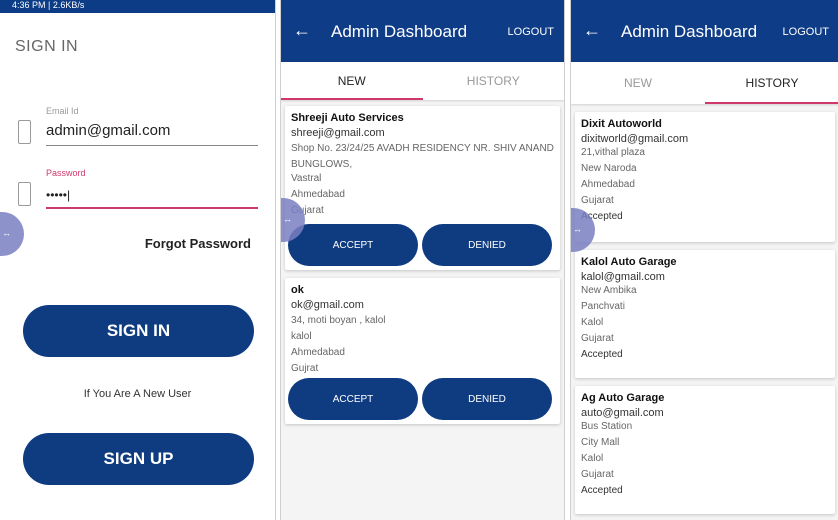 The height and width of the screenshot is (520, 838). I want to click on email-label: Email Id, so click(62, 111).